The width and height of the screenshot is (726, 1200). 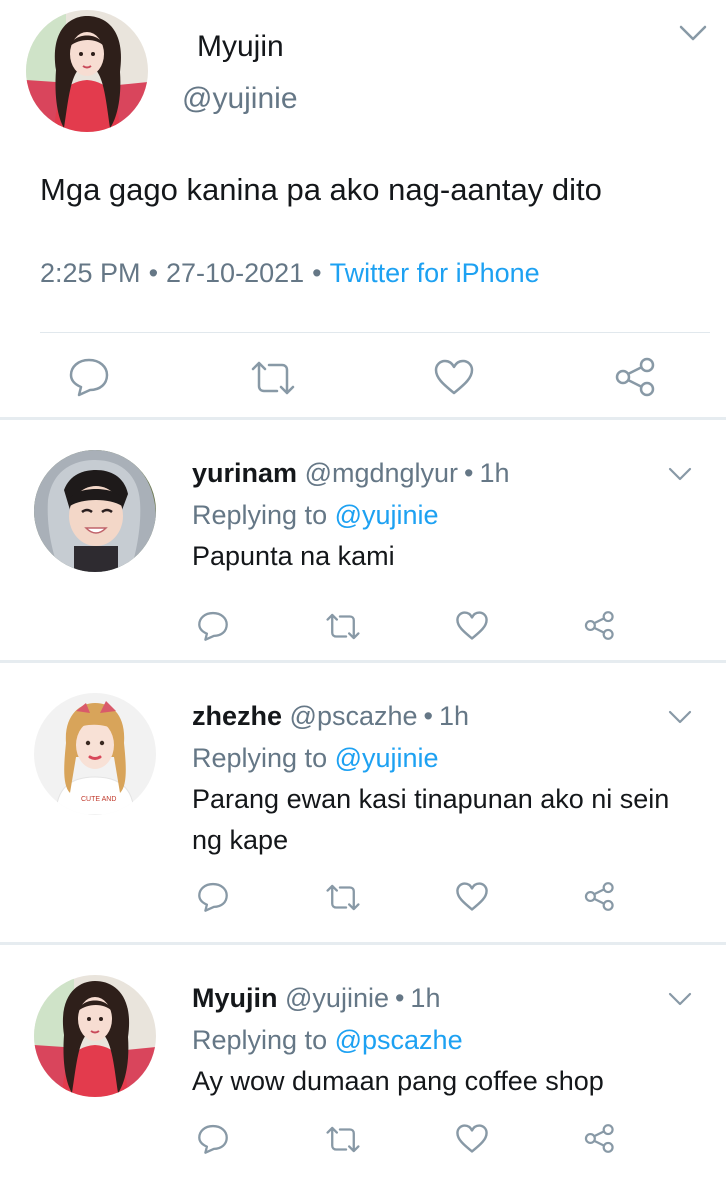 What do you see at coordinates (381, 473) in the screenshot?
I see `reply-author-handle: @mgdnglyur` at bounding box center [381, 473].